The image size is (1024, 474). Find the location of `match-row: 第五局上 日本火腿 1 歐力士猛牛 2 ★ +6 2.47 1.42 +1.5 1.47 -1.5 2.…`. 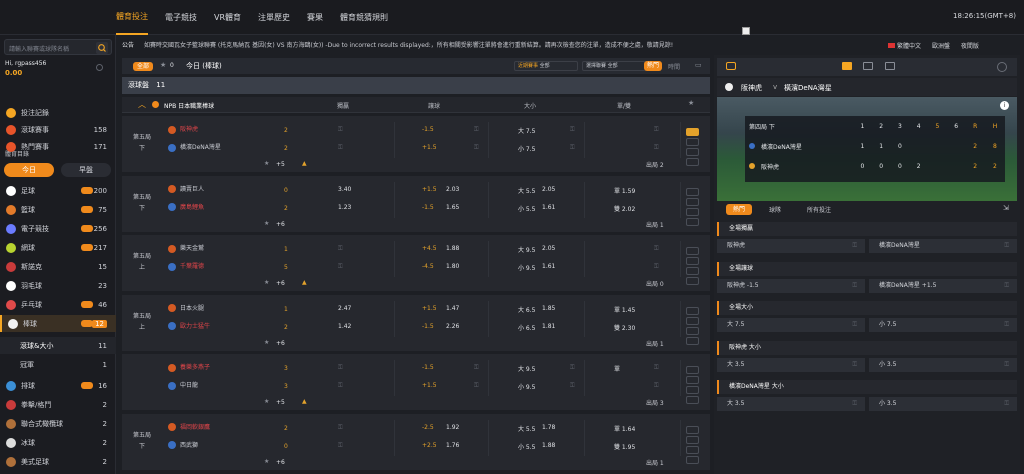

match-row: 第五局上 日本火腿 1 歐力士猛牛 2 ★ +6 2.47 1.42 +1.5 1.47 -1.5 2.… is located at coordinates (416, 323).